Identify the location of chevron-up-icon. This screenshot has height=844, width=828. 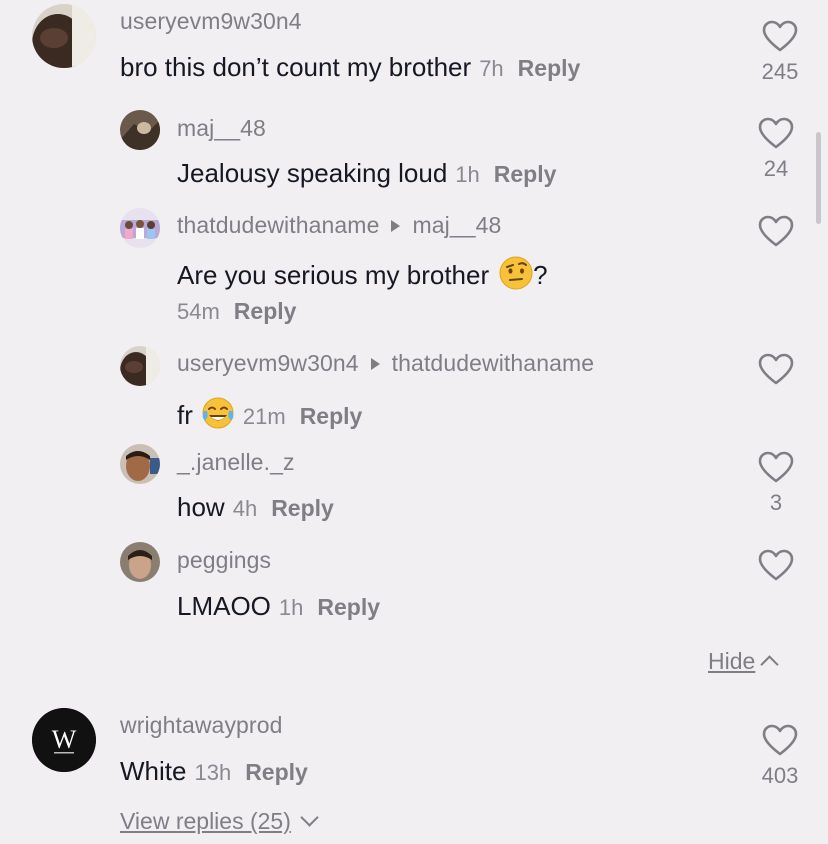
(770, 664).